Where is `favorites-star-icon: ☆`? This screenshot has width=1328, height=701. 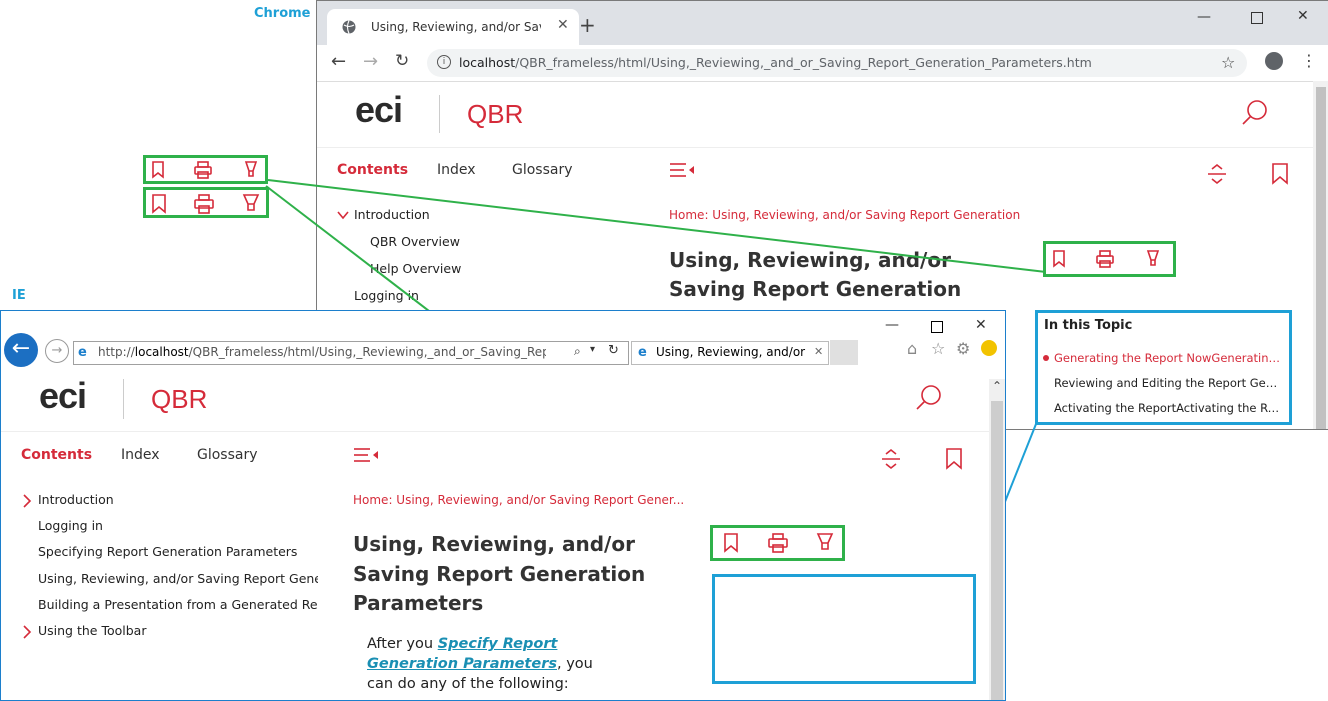
favorites-star-icon: ☆ is located at coordinates (938, 348).